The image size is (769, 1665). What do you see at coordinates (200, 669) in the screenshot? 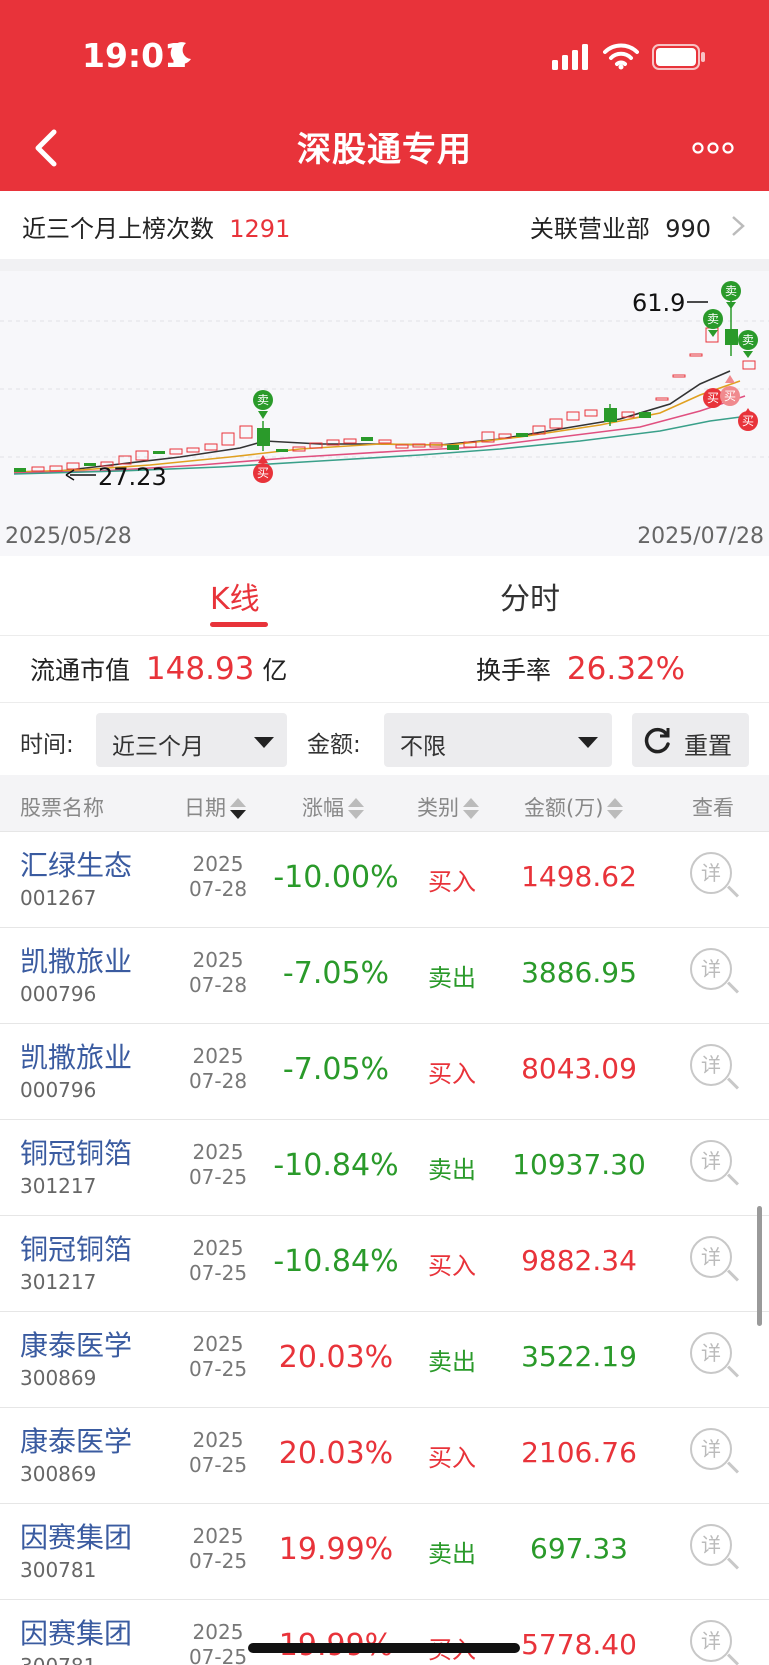
I see `market-cap-value: 148.93` at bounding box center [200, 669].